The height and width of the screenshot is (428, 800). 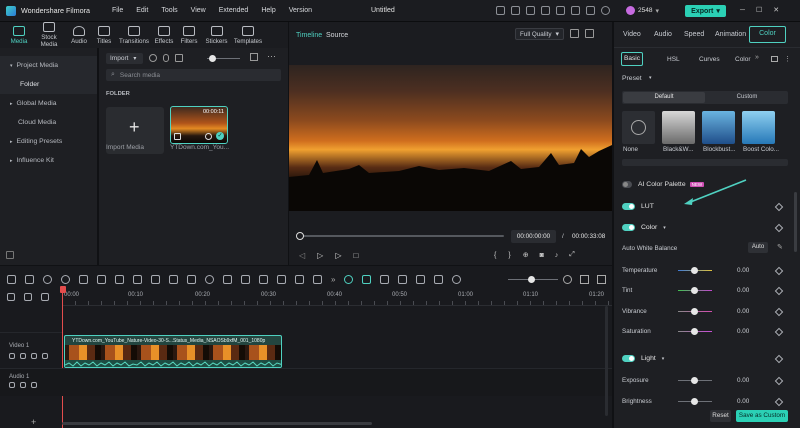 I want to click on preset-boost-color, so click(x=758, y=127).